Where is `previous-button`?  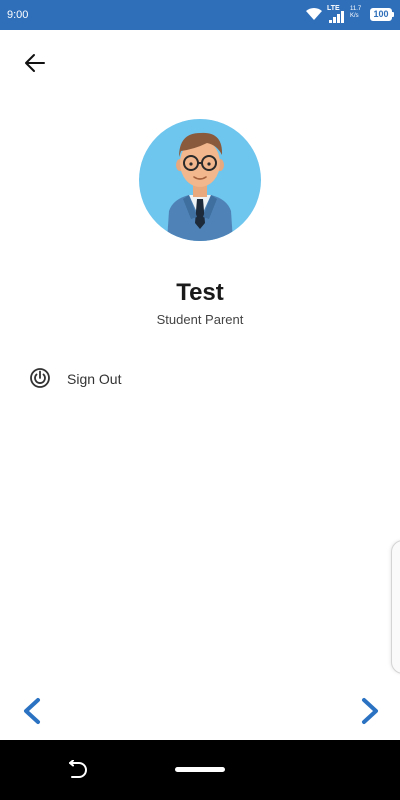
previous-button is located at coordinates (32, 711).